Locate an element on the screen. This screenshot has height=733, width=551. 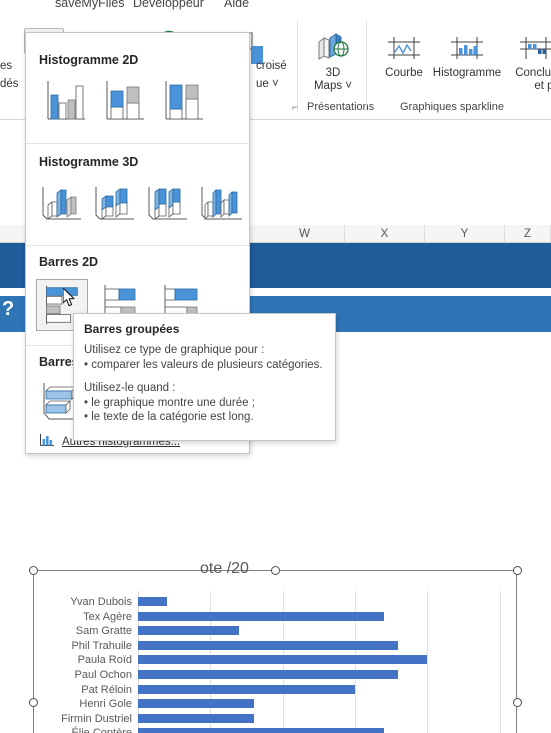
chart-category-label: Paula Roïd is located at coordinates (104, 660).